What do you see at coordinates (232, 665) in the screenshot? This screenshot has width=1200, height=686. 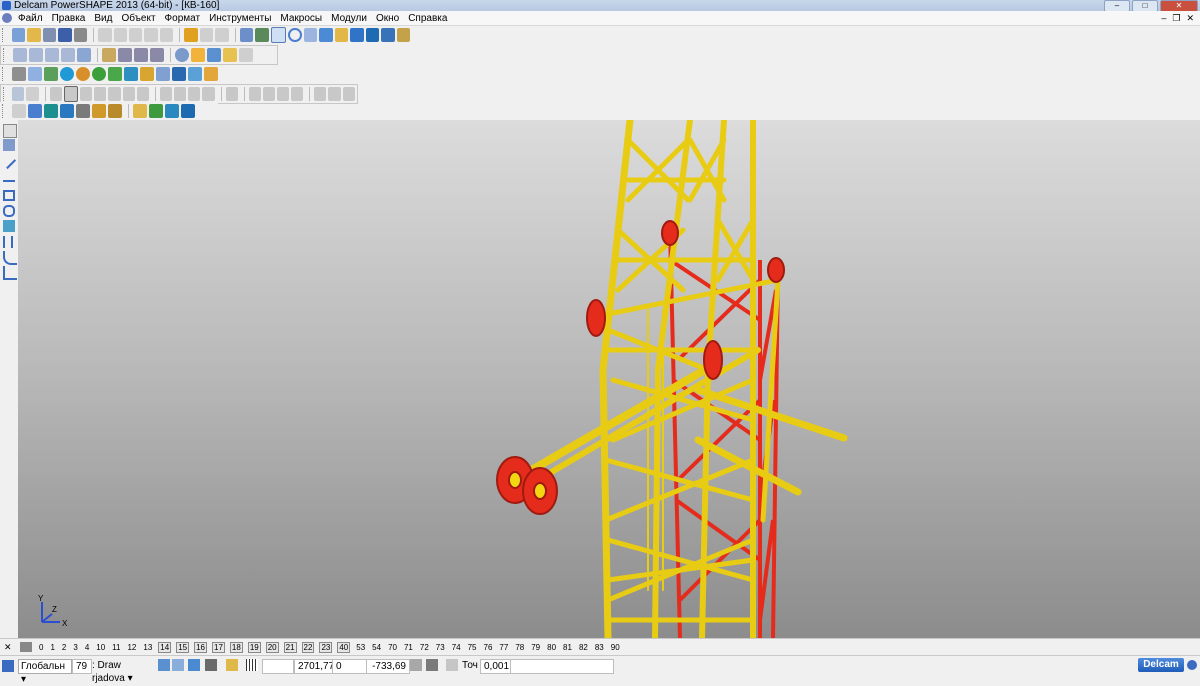 I see `principal-plane-icon` at bounding box center [232, 665].